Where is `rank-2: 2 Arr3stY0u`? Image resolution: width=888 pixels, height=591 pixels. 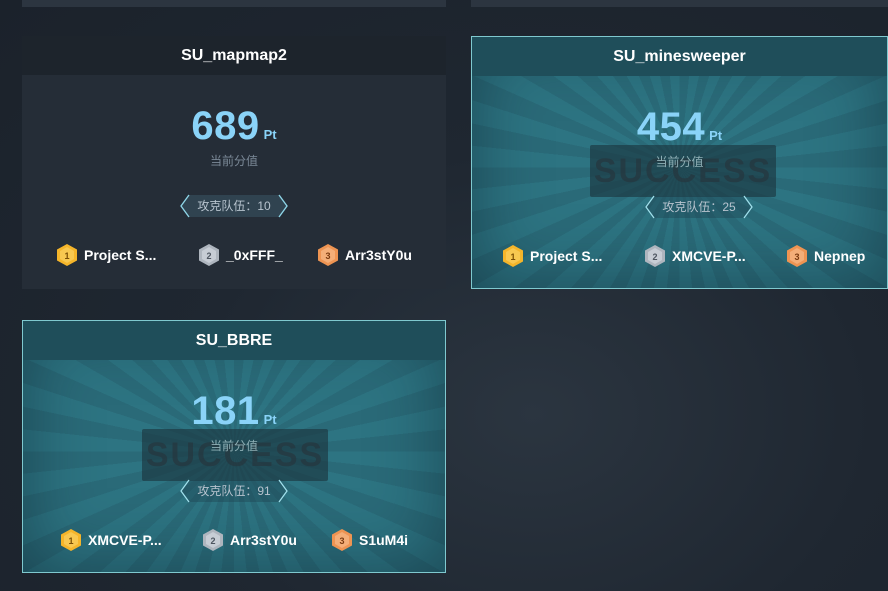 rank-2: 2 Arr3stY0u is located at coordinates (249, 540).